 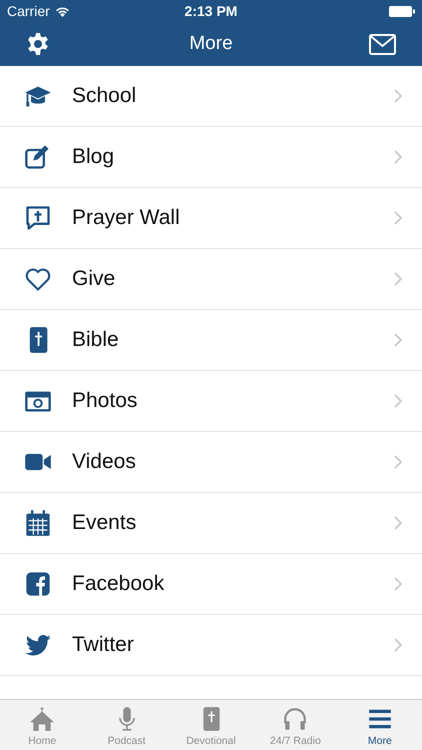 I want to click on menu-label: Prayer Wall, so click(x=126, y=218).